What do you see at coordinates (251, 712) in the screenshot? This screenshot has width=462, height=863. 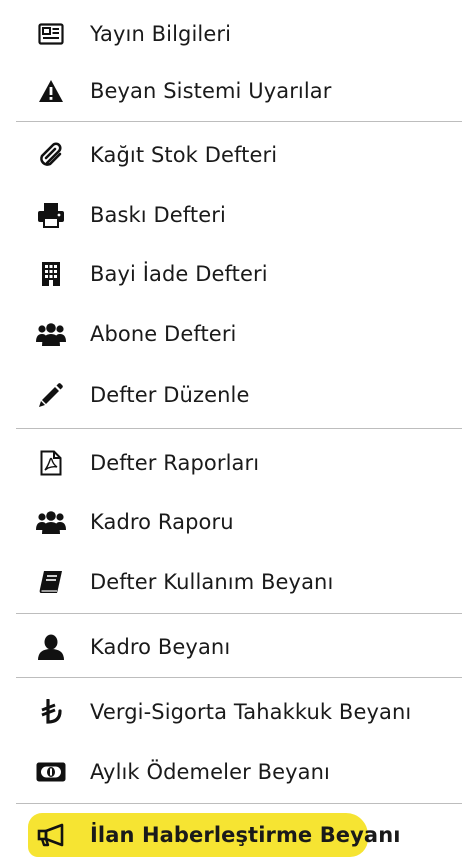 I see `menu-item-label: Vergi-Sigorta Tahakkuk Beyanı` at bounding box center [251, 712].